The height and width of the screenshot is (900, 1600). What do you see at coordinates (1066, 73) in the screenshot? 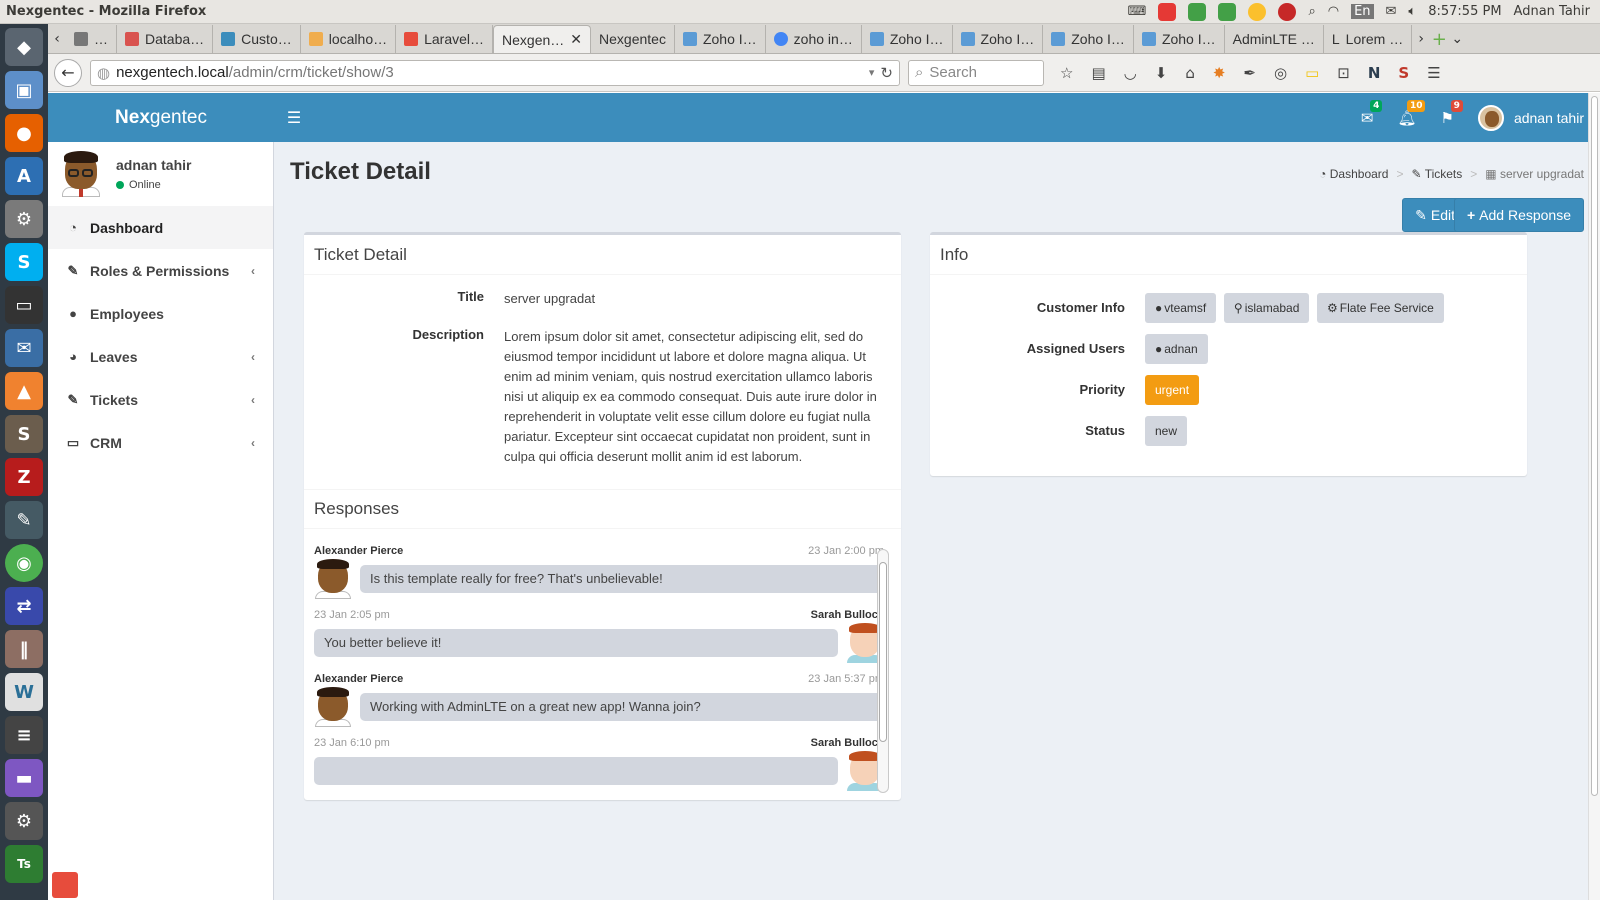
I see `bookmark-star-icon: ☆` at bounding box center [1066, 73].